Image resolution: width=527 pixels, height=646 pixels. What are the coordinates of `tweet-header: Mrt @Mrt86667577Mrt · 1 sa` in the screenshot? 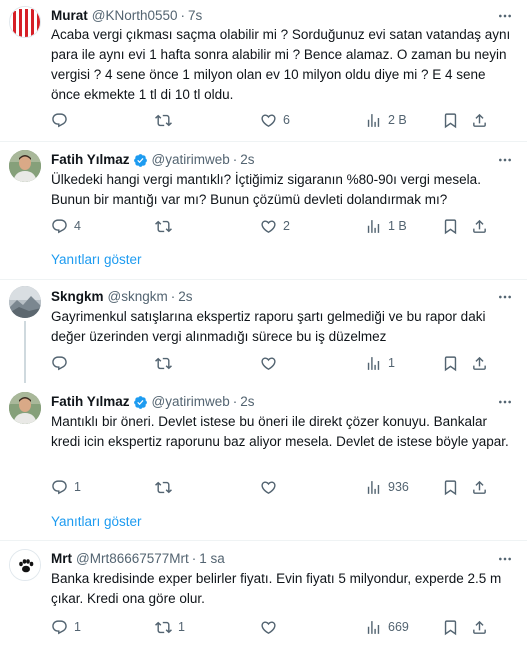 It's located at (138, 559).